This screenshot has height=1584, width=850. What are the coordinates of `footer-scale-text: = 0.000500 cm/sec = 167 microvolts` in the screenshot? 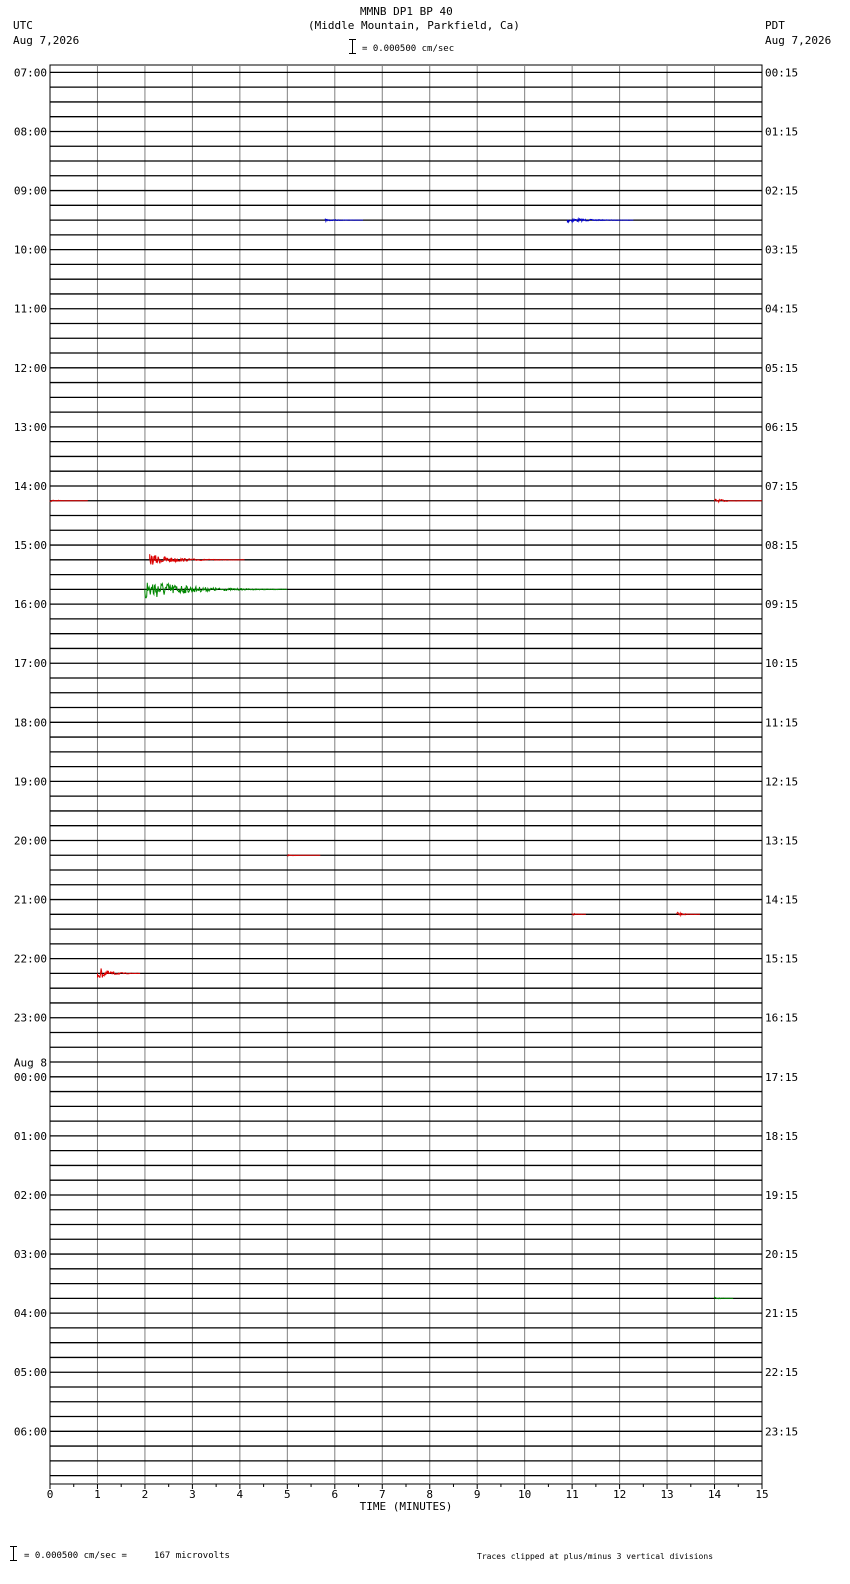 It's located at (127, 1556).